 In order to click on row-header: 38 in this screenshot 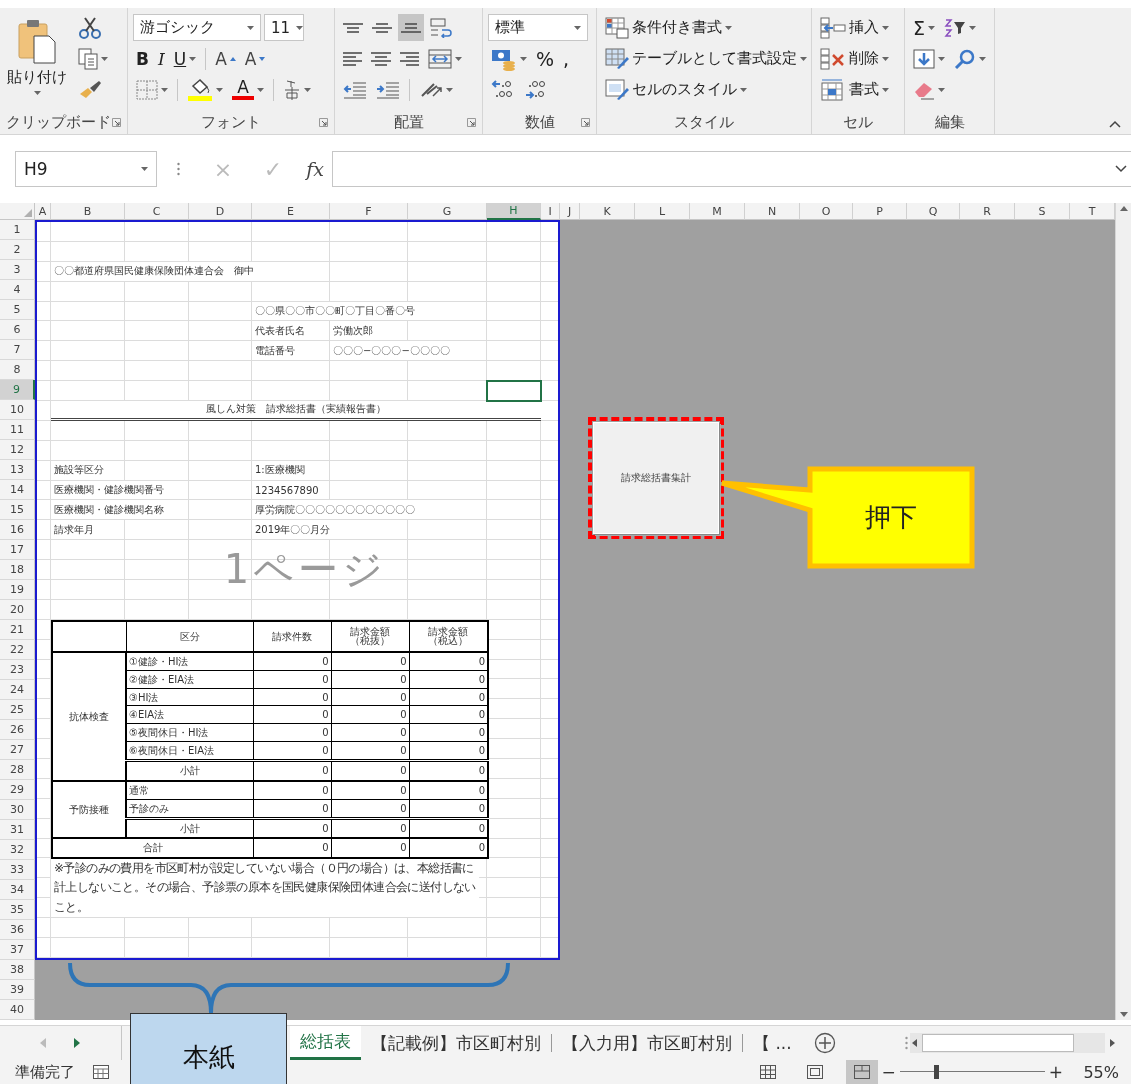, I will do `click(17, 970)`.